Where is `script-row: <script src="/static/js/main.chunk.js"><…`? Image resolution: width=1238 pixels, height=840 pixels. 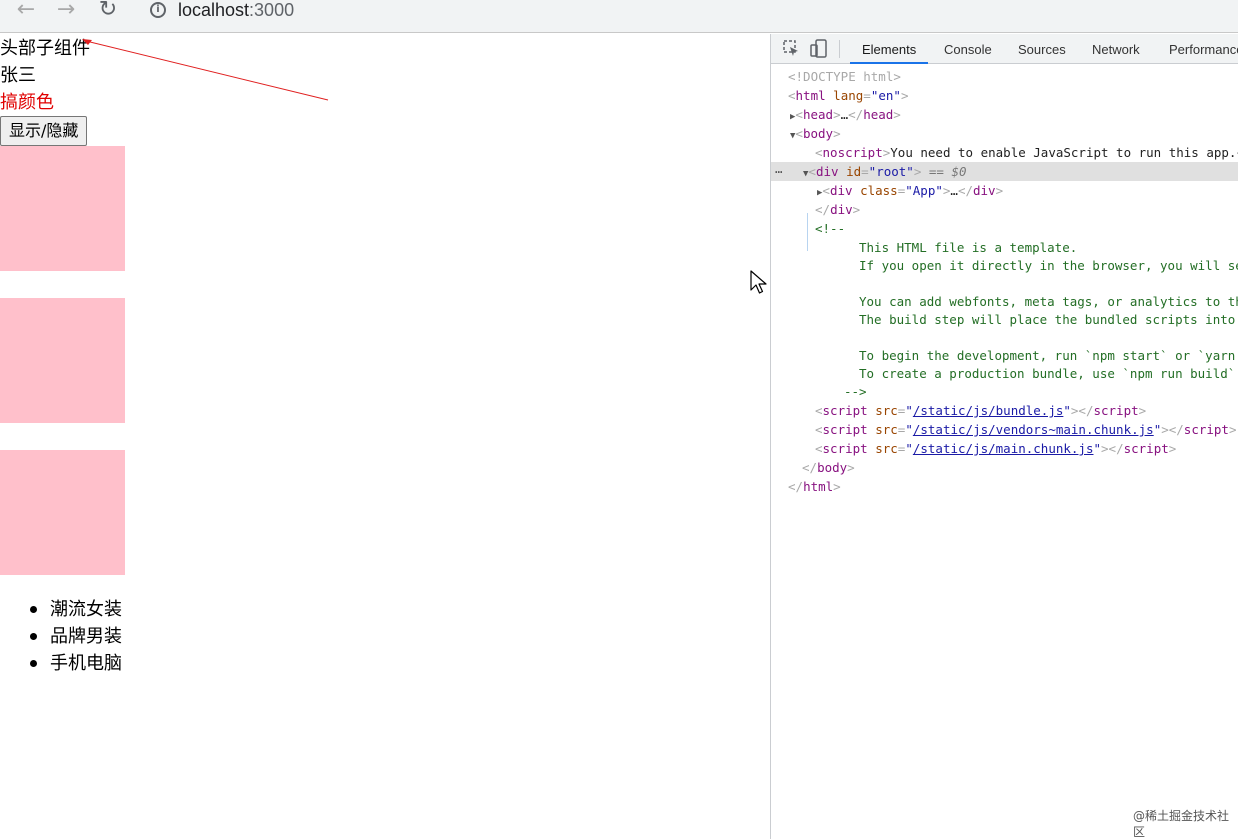
script-row: <script src="/static/js/main.chunk.js"><… is located at coordinates (1004, 448).